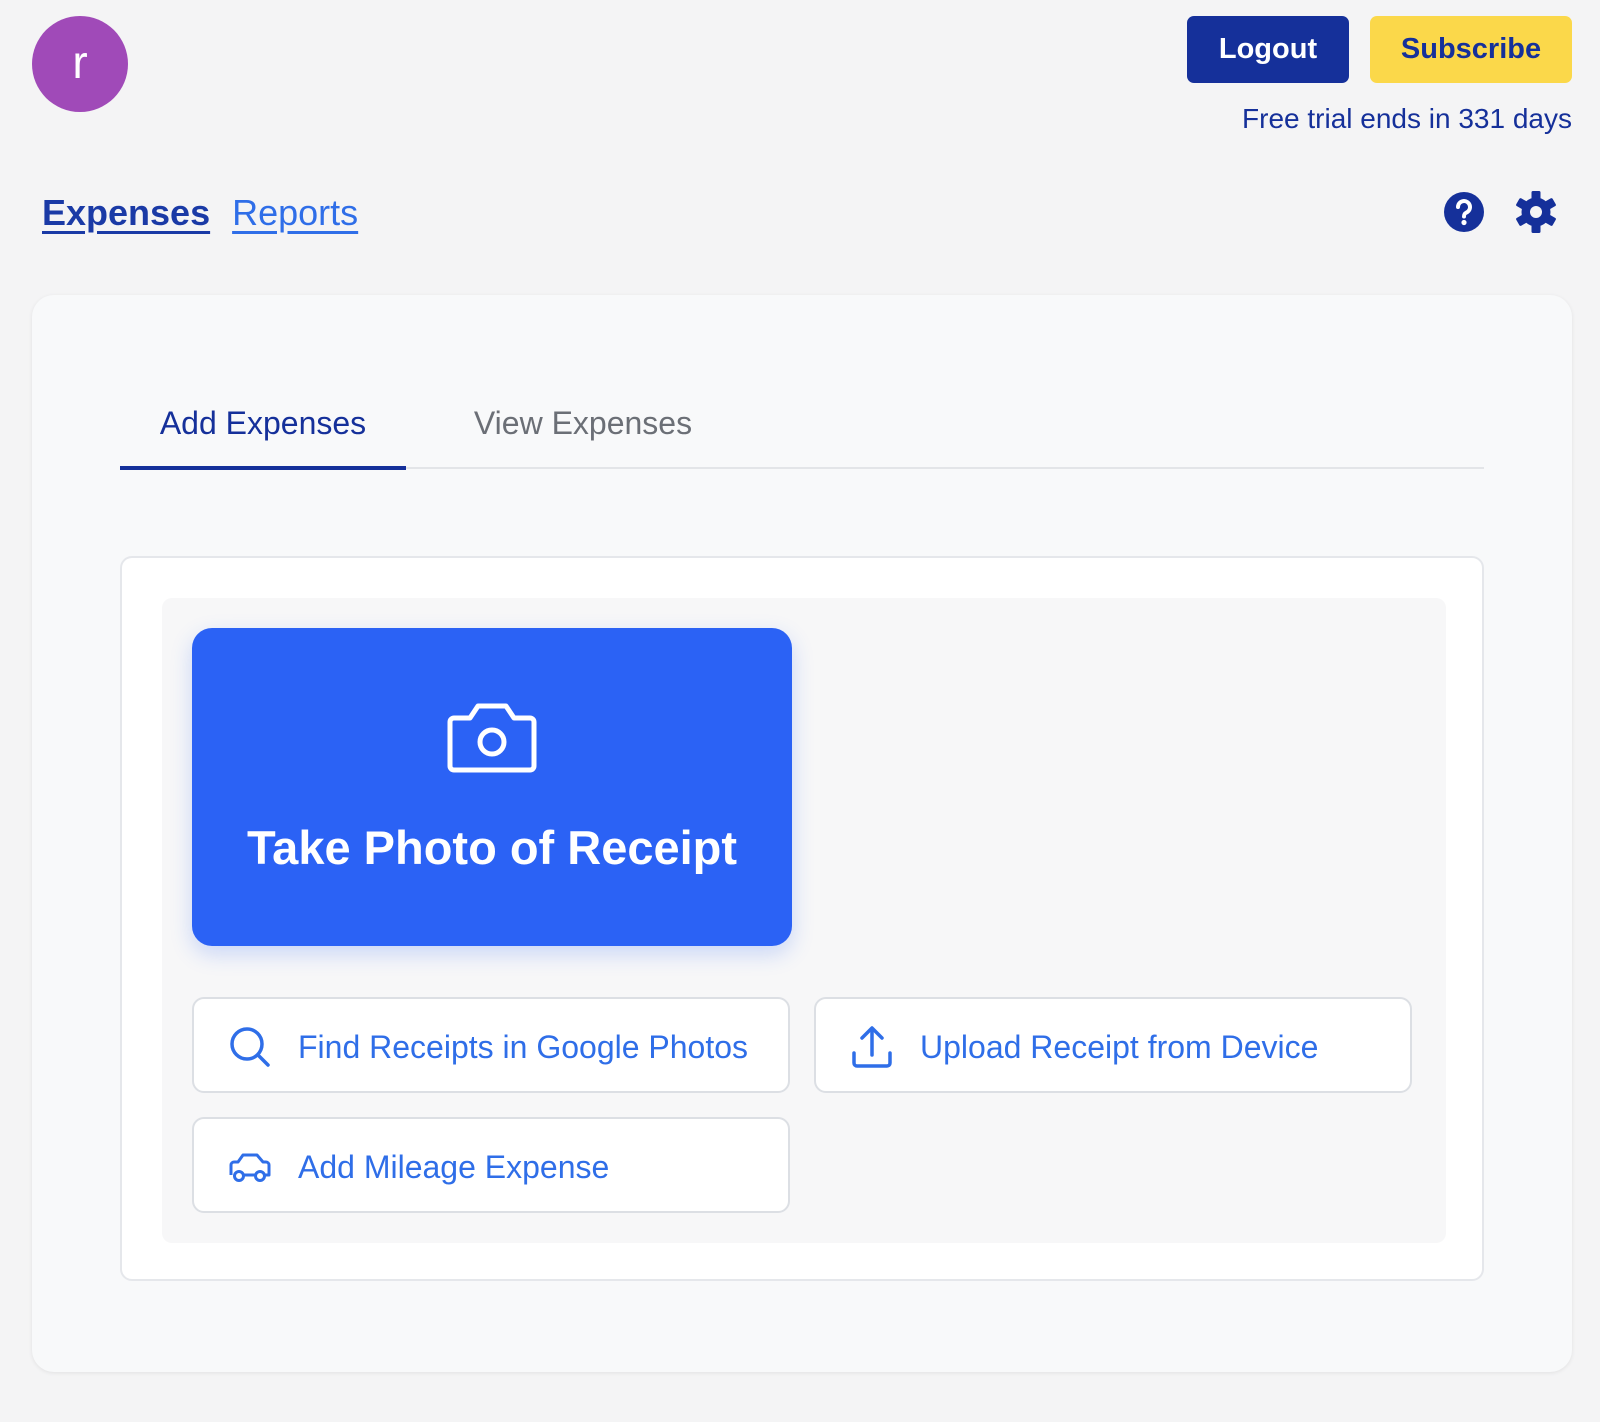  I want to click on car-icon, so click(250, 1167).